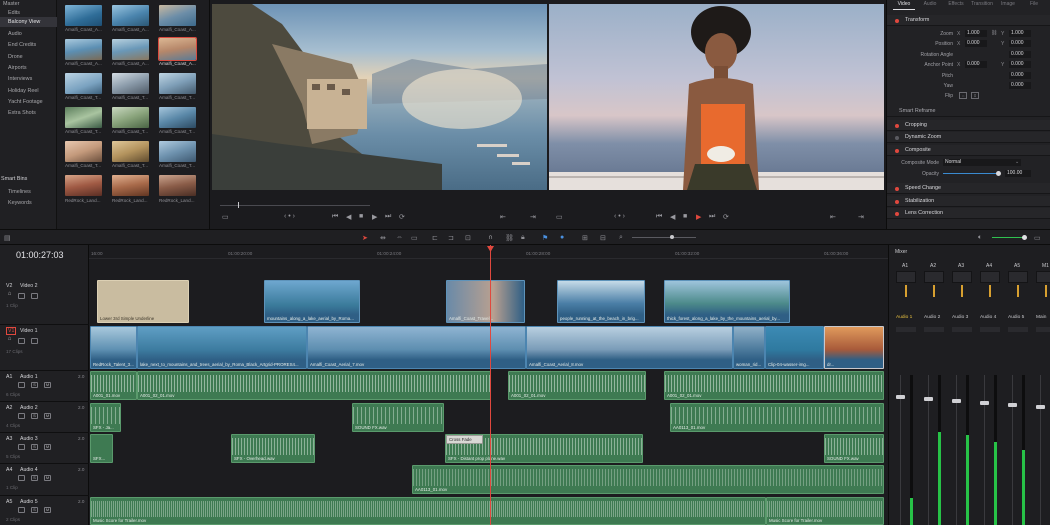 The image size is (1050, 525). What do you see at coordinates (562, 237) in the screenshot?
I see `marker-icon: ●` at bounding box center [562, 237].